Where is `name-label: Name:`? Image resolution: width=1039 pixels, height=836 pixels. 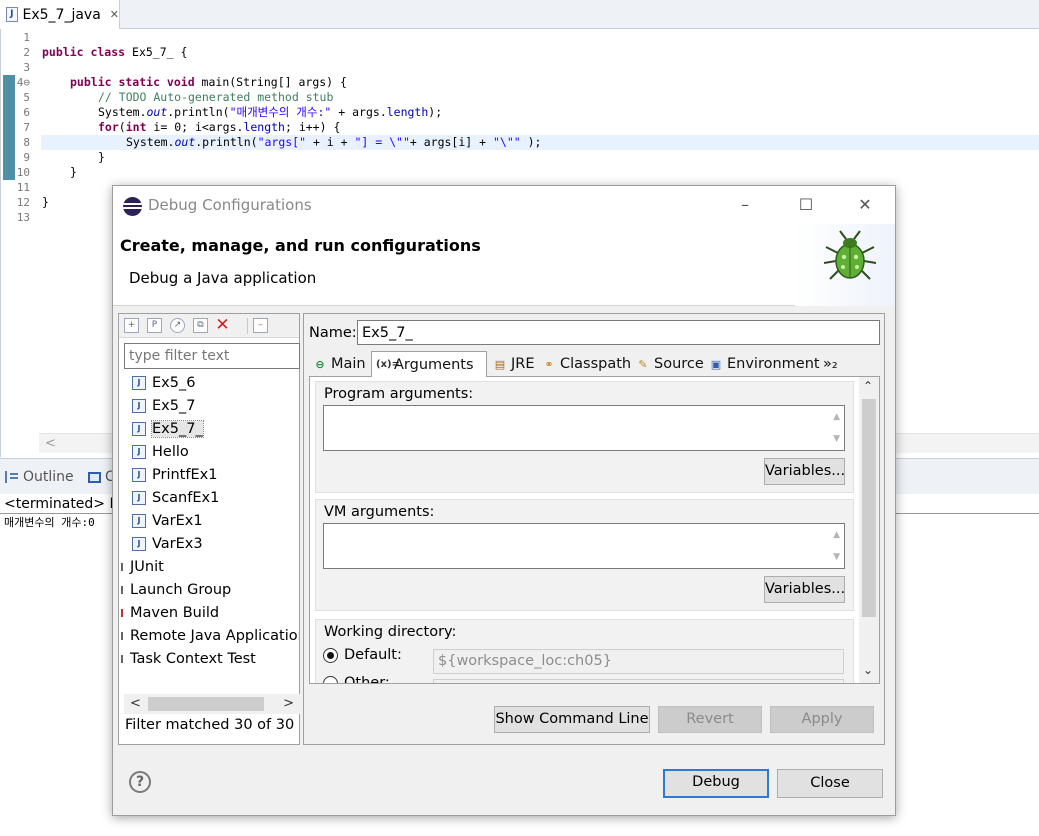
name-label: Name: is located at coordinates (333, 333).